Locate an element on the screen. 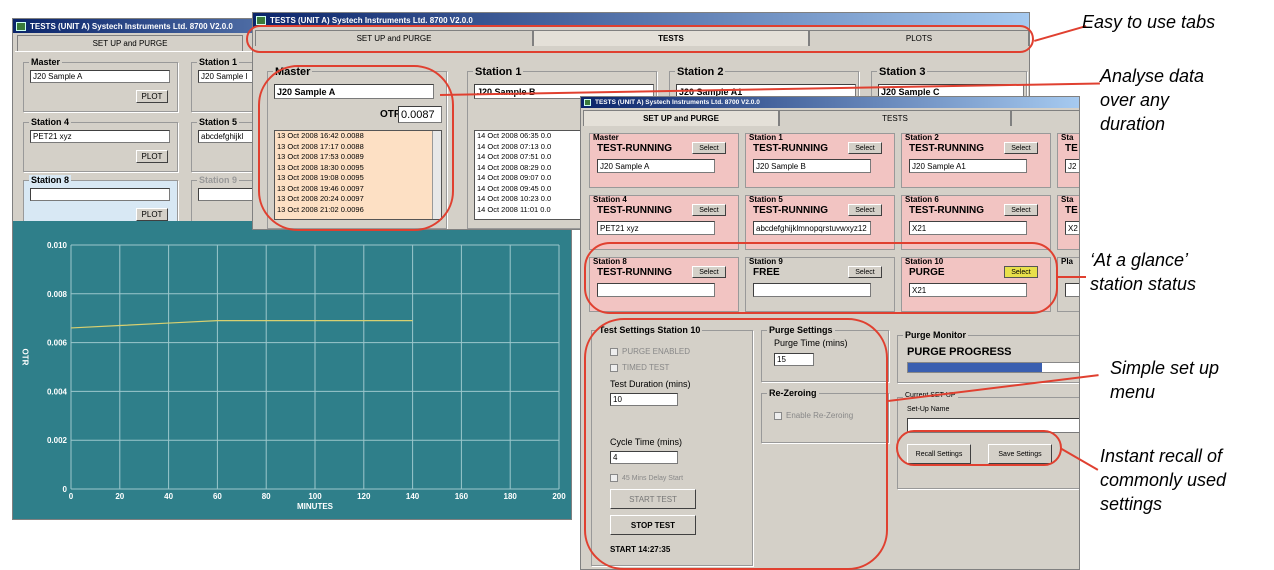 This screenshot has width=1274, height=570. rezeroing-group: Re-Zeroing Enable Re-Zeroing is located at coordinates (825, 415).